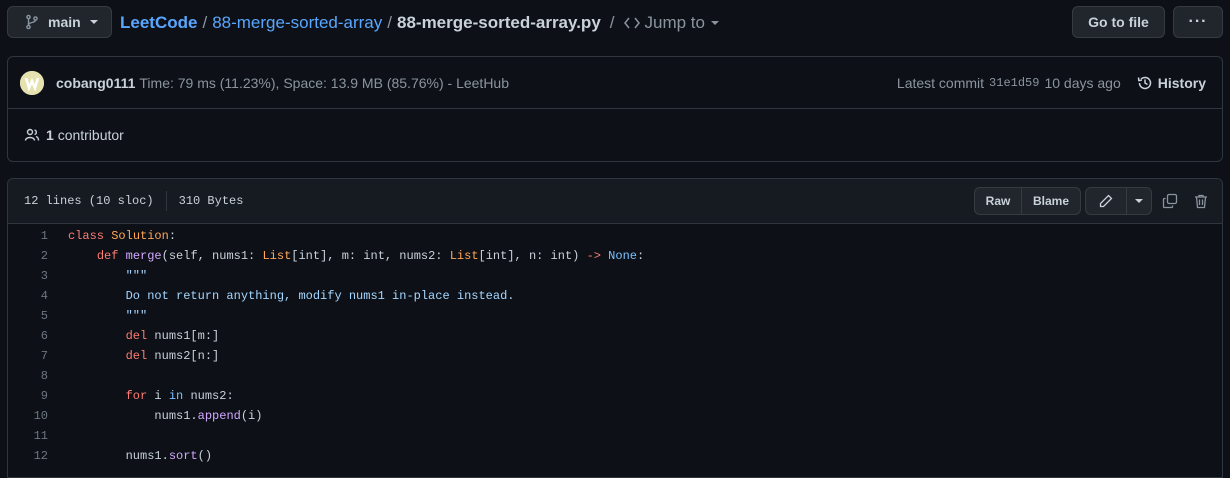 The width and height of the screenshot is (1230, 478). What do you see at coordinates (212, 396) in the screenshot?
I see `code-token: nums2:` at bounding box center [212, 396].